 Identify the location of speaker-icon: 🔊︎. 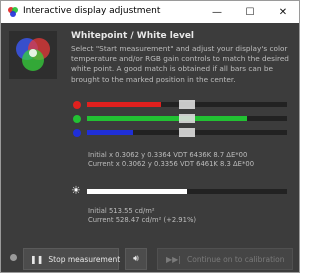
(136, 259).